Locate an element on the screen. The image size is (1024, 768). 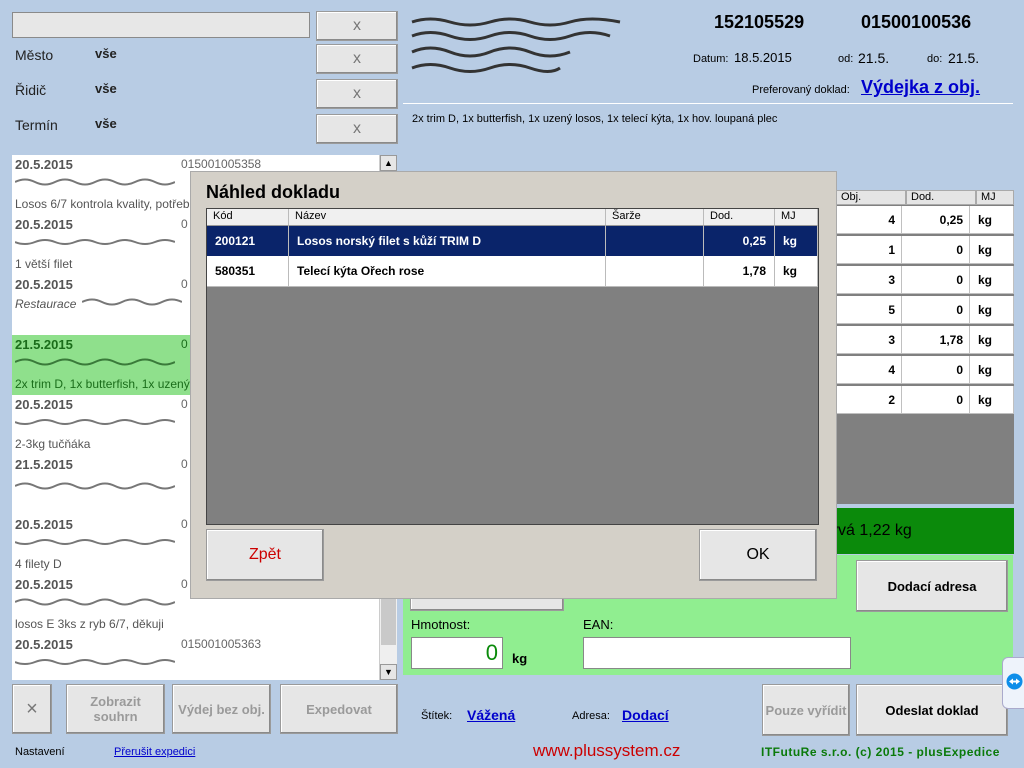
date-label: Datum: is located at coordinates (711, 59).